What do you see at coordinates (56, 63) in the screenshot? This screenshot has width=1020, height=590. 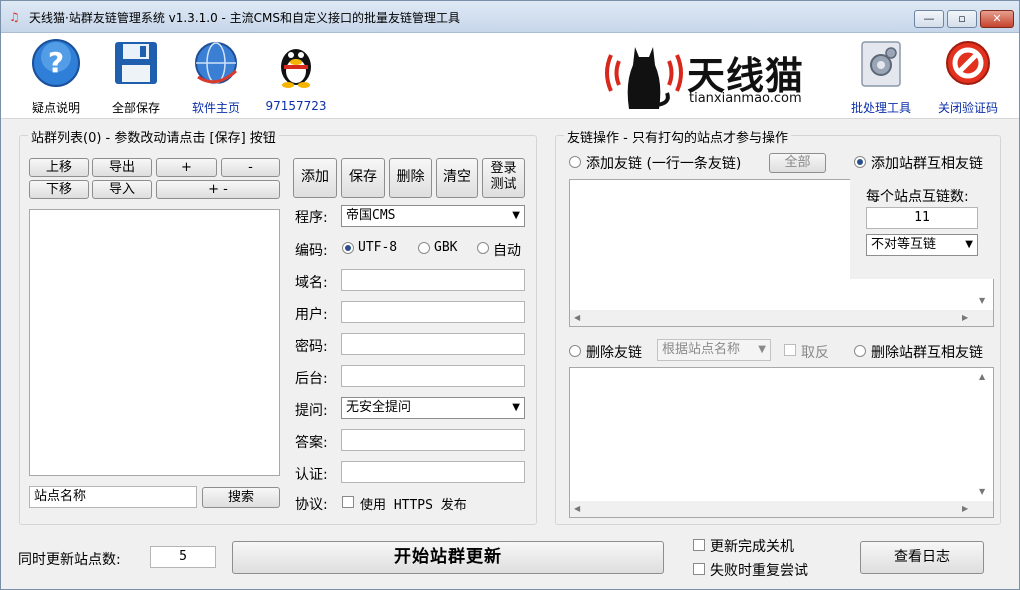 I see `help-icon: ?` at bounding box center [56, 63].